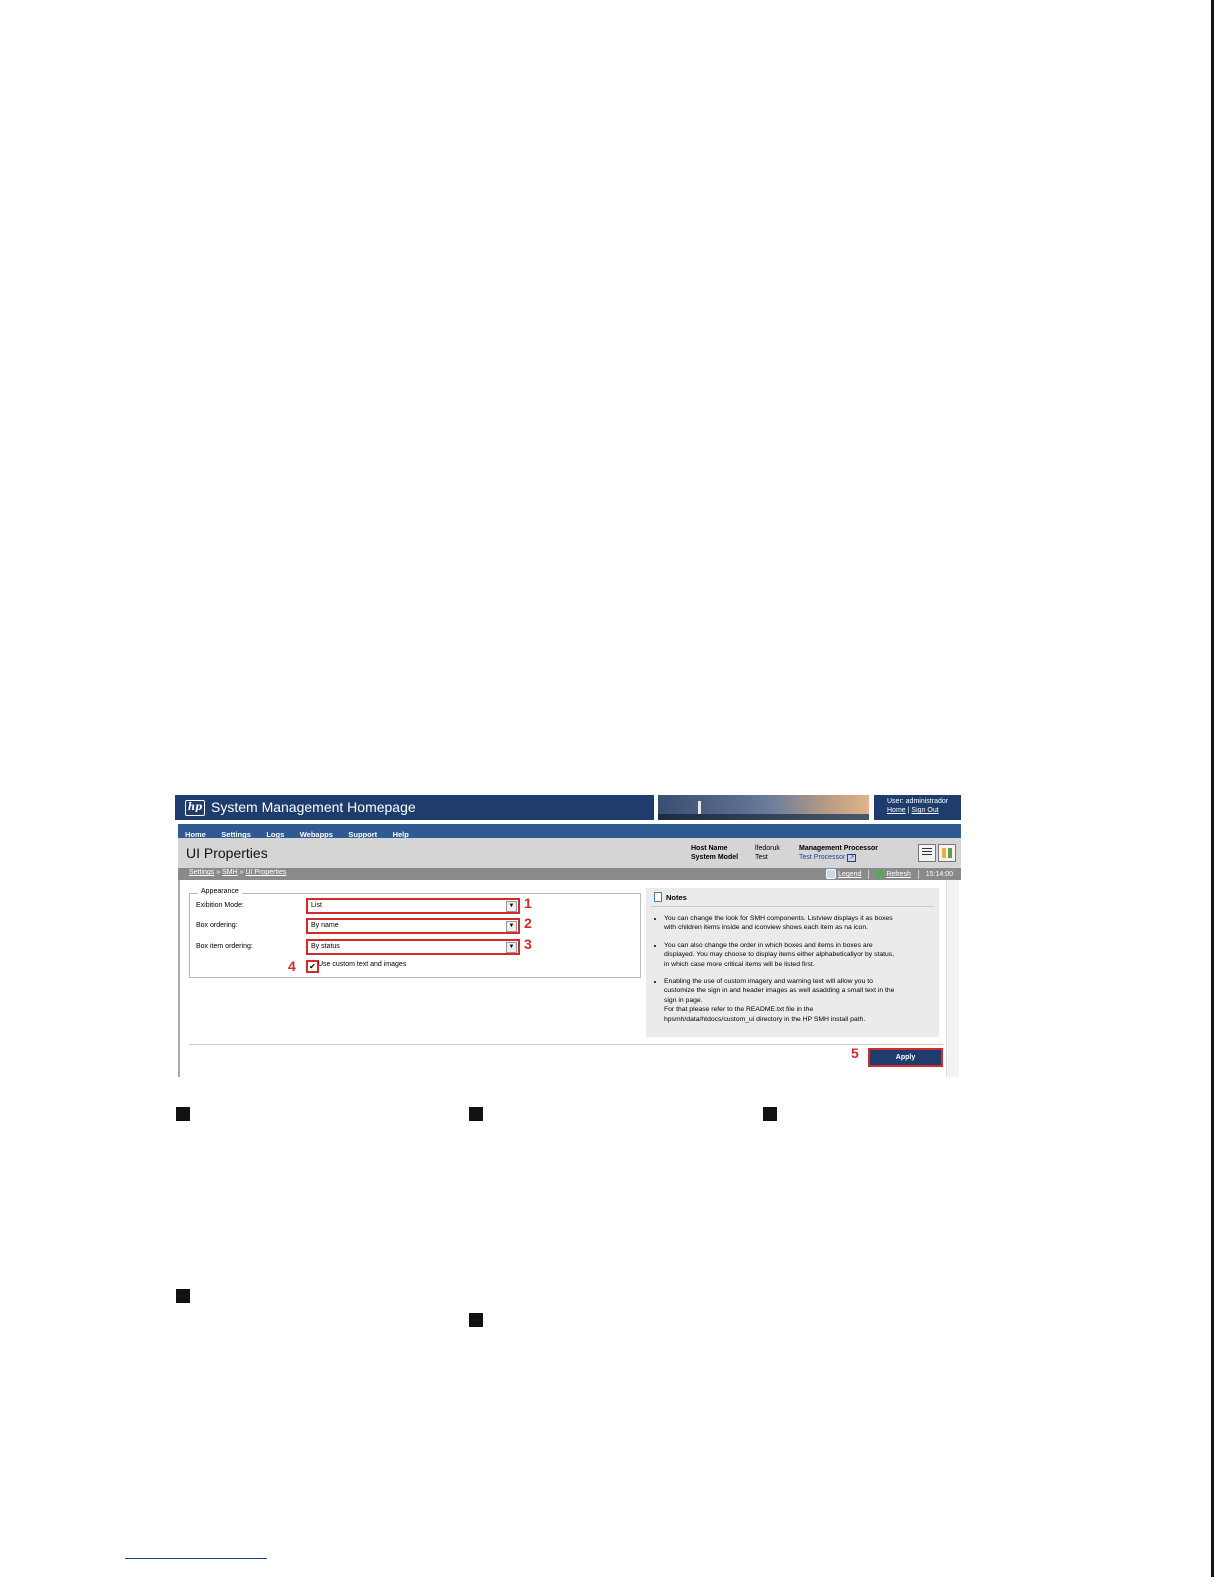 The height and width of the screenshot is (1584, 1224). I want to click on home-link: Home, so click(896, 810).